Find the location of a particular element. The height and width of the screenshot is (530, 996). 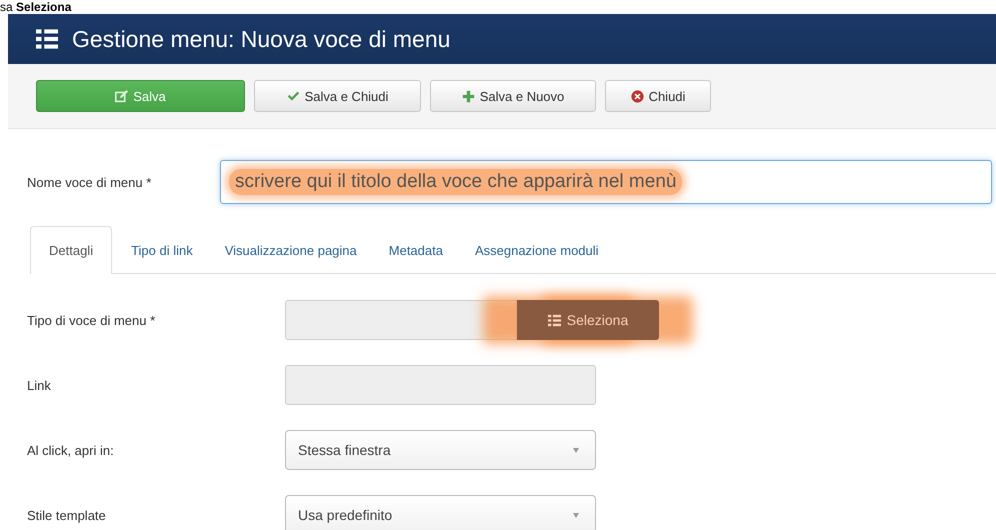

select-button: Seleziona is located at coordinates (588, 320).